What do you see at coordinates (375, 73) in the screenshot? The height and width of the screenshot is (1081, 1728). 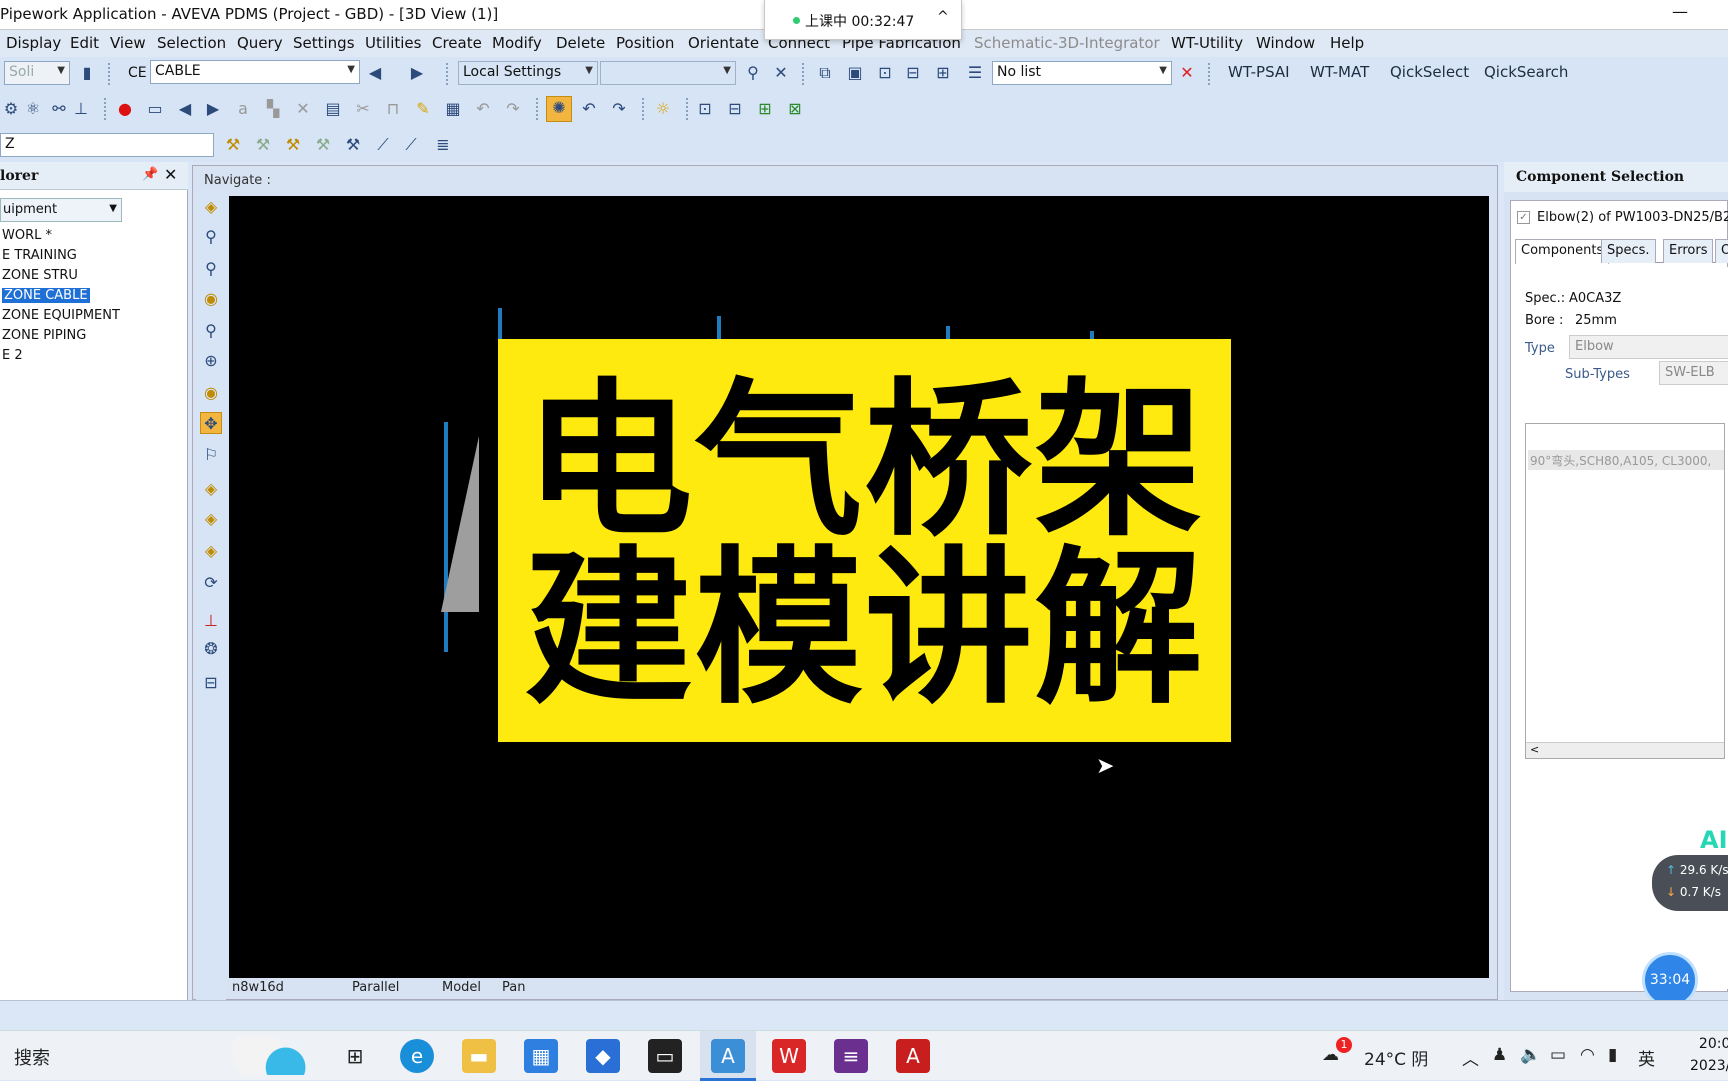 I see `back-arrow-icon: ◀` at bounding box center [375, 73].